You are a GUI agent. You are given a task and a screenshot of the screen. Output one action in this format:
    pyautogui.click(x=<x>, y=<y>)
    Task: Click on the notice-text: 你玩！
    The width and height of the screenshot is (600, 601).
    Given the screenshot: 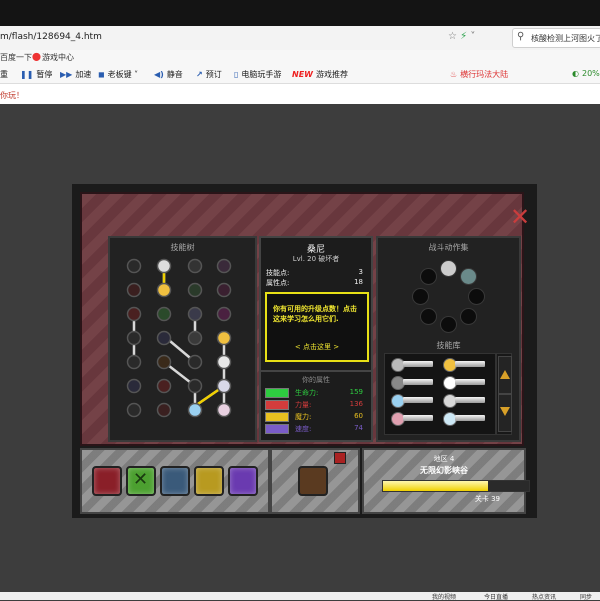 What is the action you would take?
    pyautogui.click(x=12, y=95)
    